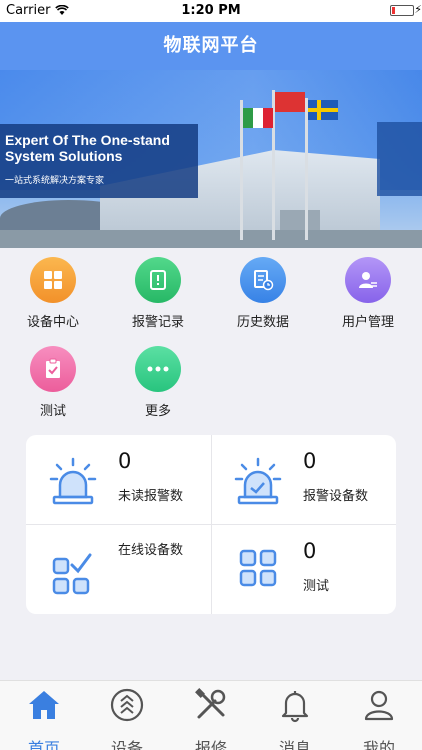 The image size is (422, 750). Describe the element at coordinates (127, 705) in the screenshot. I see `device-icon` at that location.